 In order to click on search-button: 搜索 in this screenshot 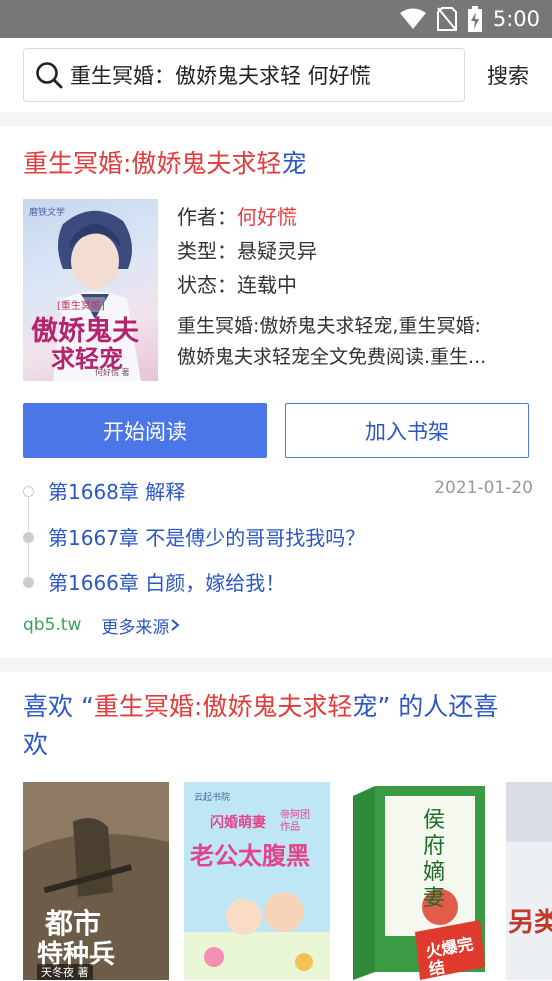, I will do `click(508, 75)`.